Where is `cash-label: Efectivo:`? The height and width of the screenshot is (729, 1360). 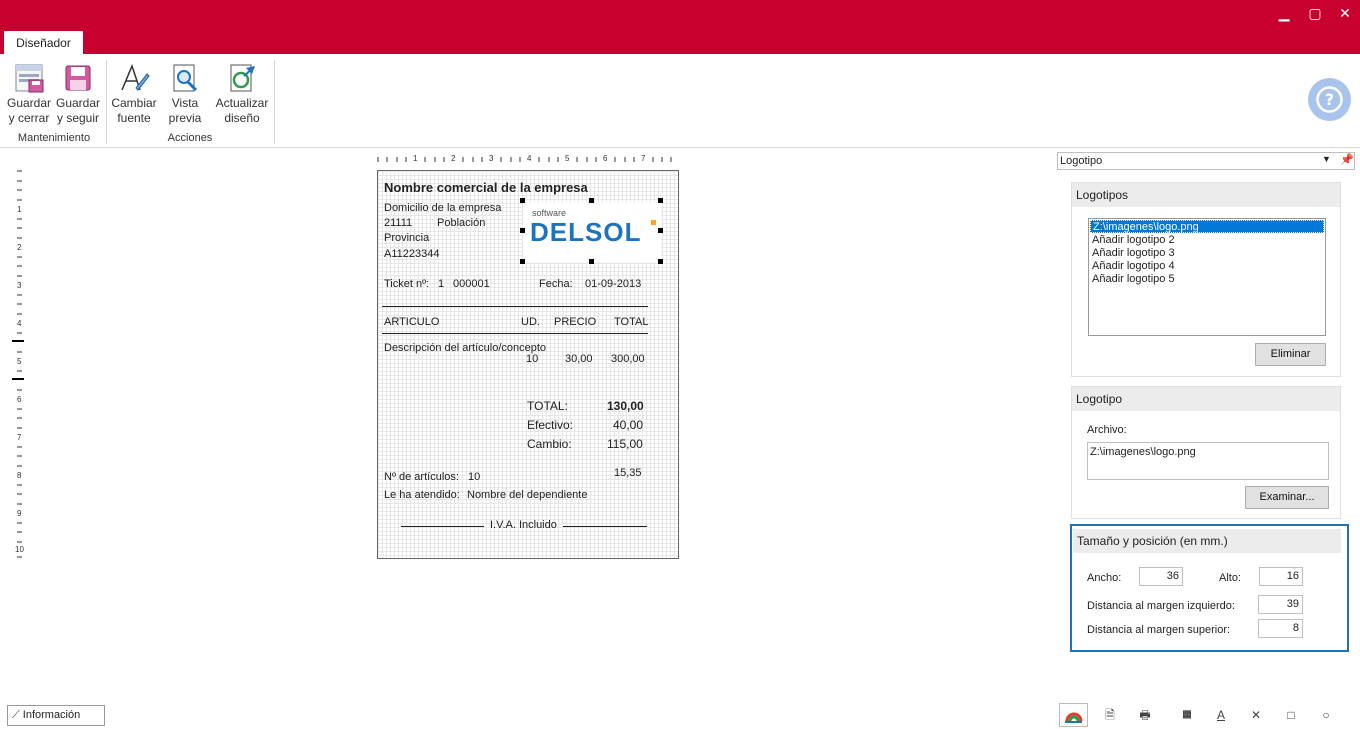
cash-label: Efectivo: is located at coordinates (550, 425).